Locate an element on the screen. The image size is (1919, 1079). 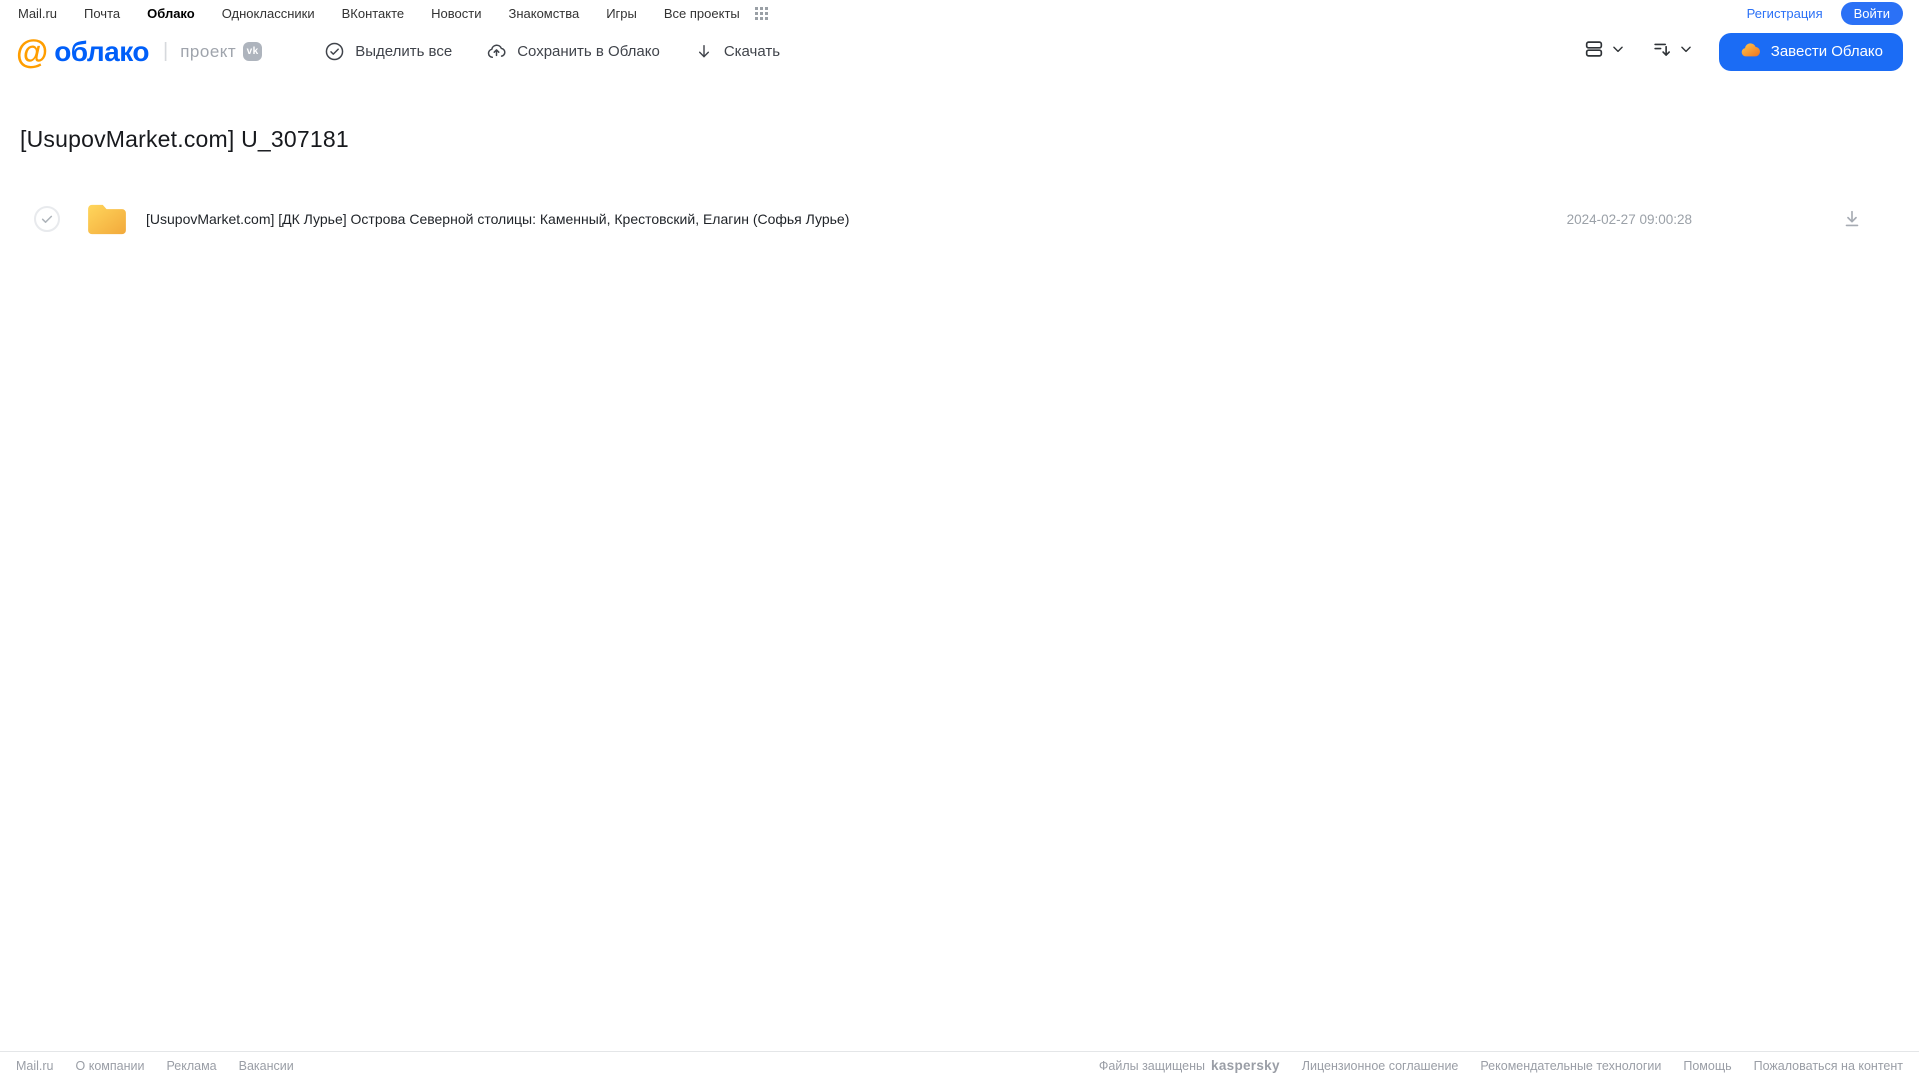
kaspersky-logo: kaspersky is located at coordinates (1245, 1065).